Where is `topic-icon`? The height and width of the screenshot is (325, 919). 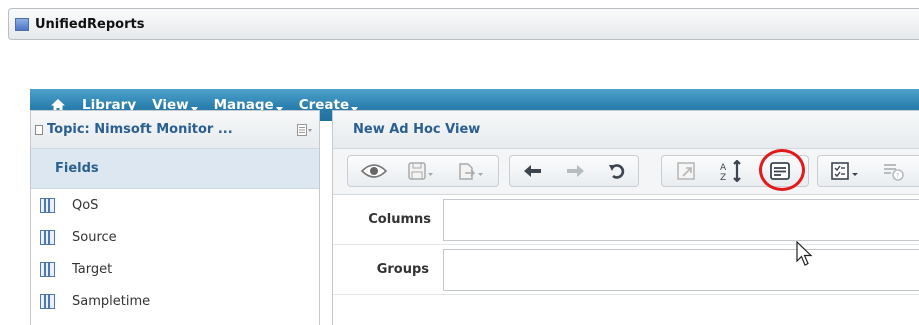
topic-icon is located at coordinates (39, 129).